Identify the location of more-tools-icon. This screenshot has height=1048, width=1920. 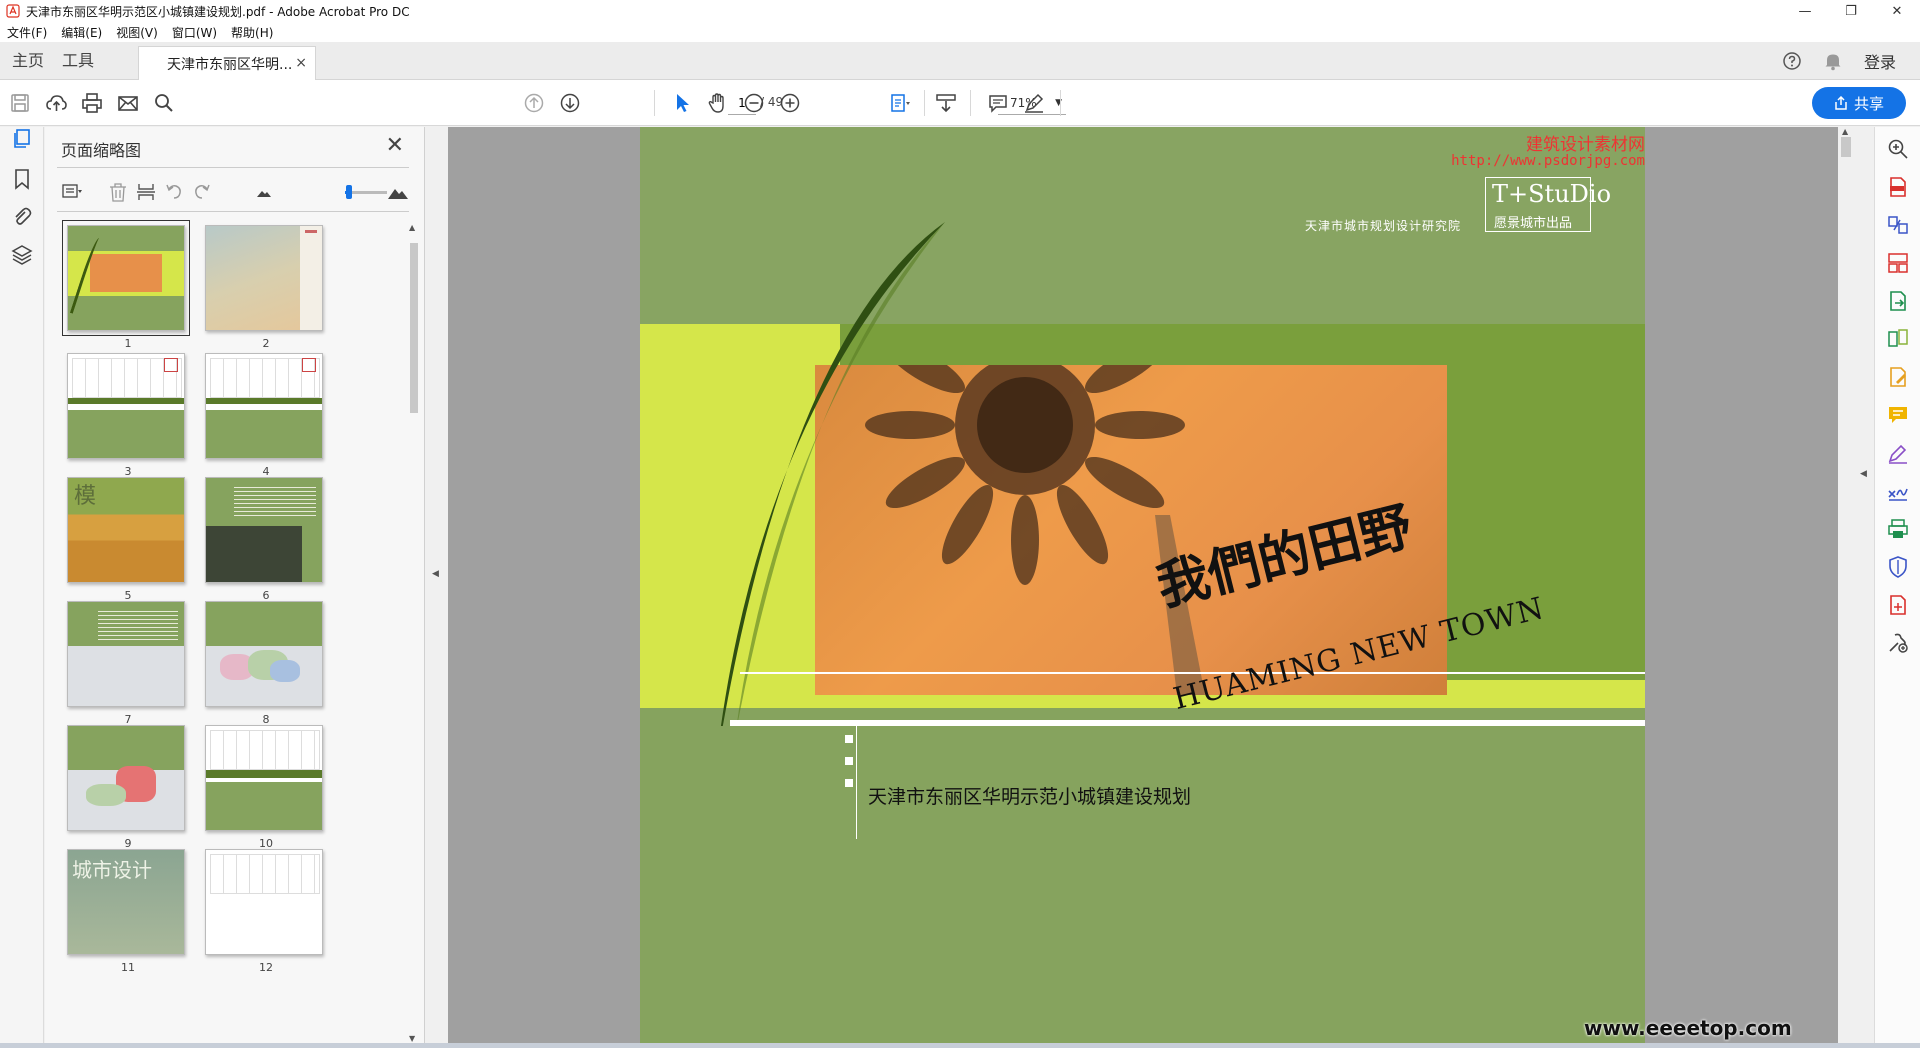
(1898, 643).